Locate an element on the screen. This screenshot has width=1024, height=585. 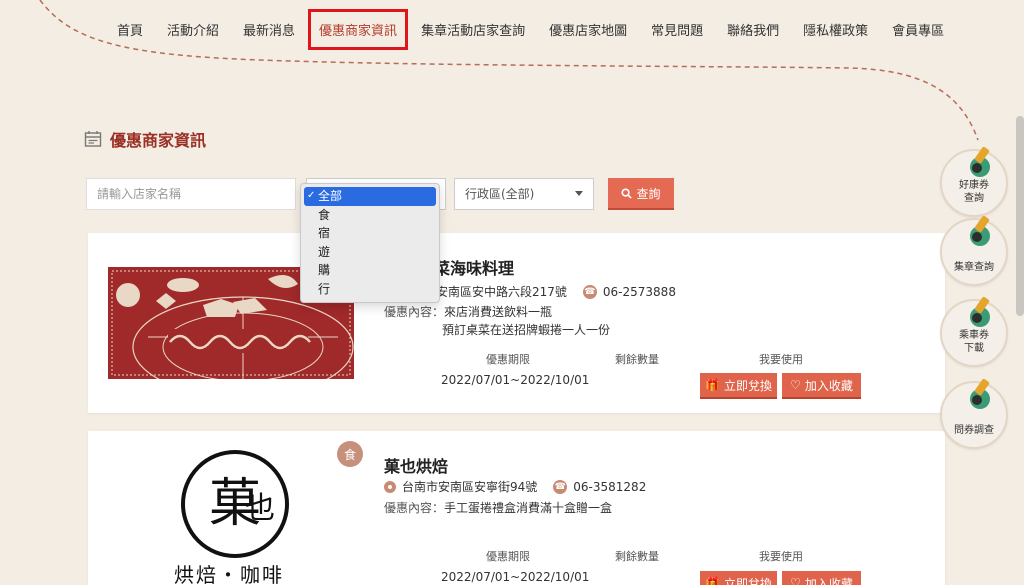
dropdown-option: 宿 is located at coordinates (370, 233).